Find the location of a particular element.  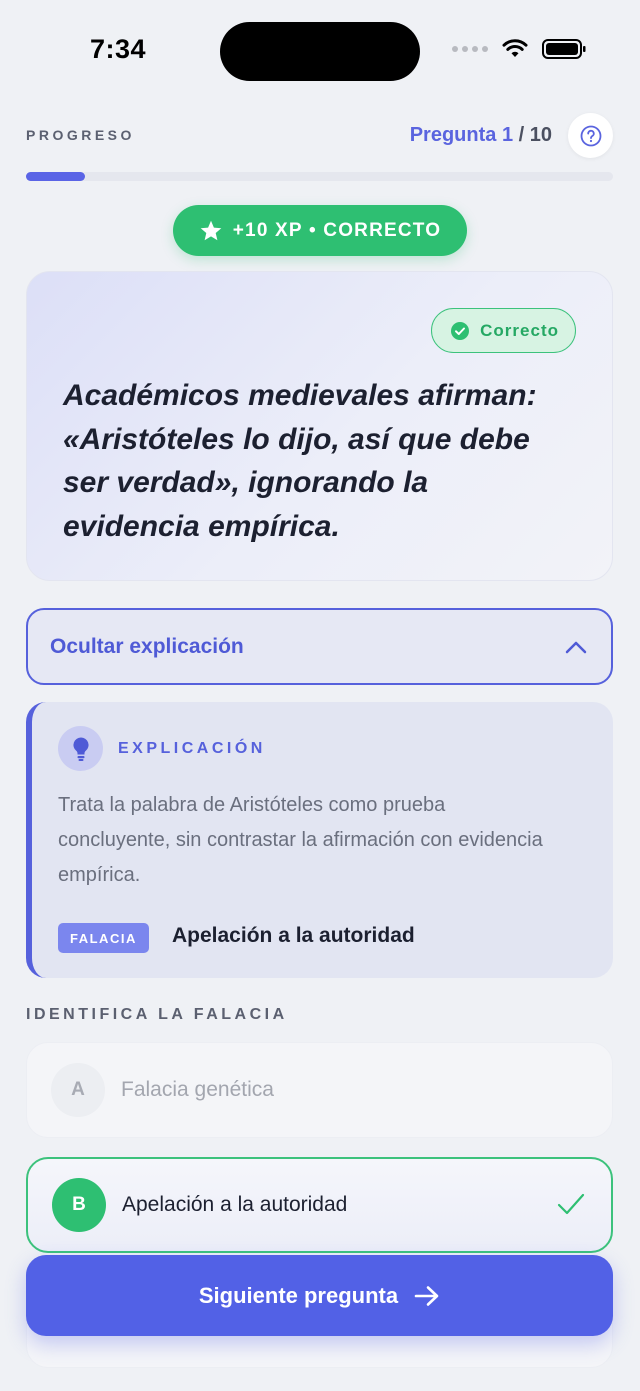

correct-badge-label: Correcto is located at coordinates (519, 330).